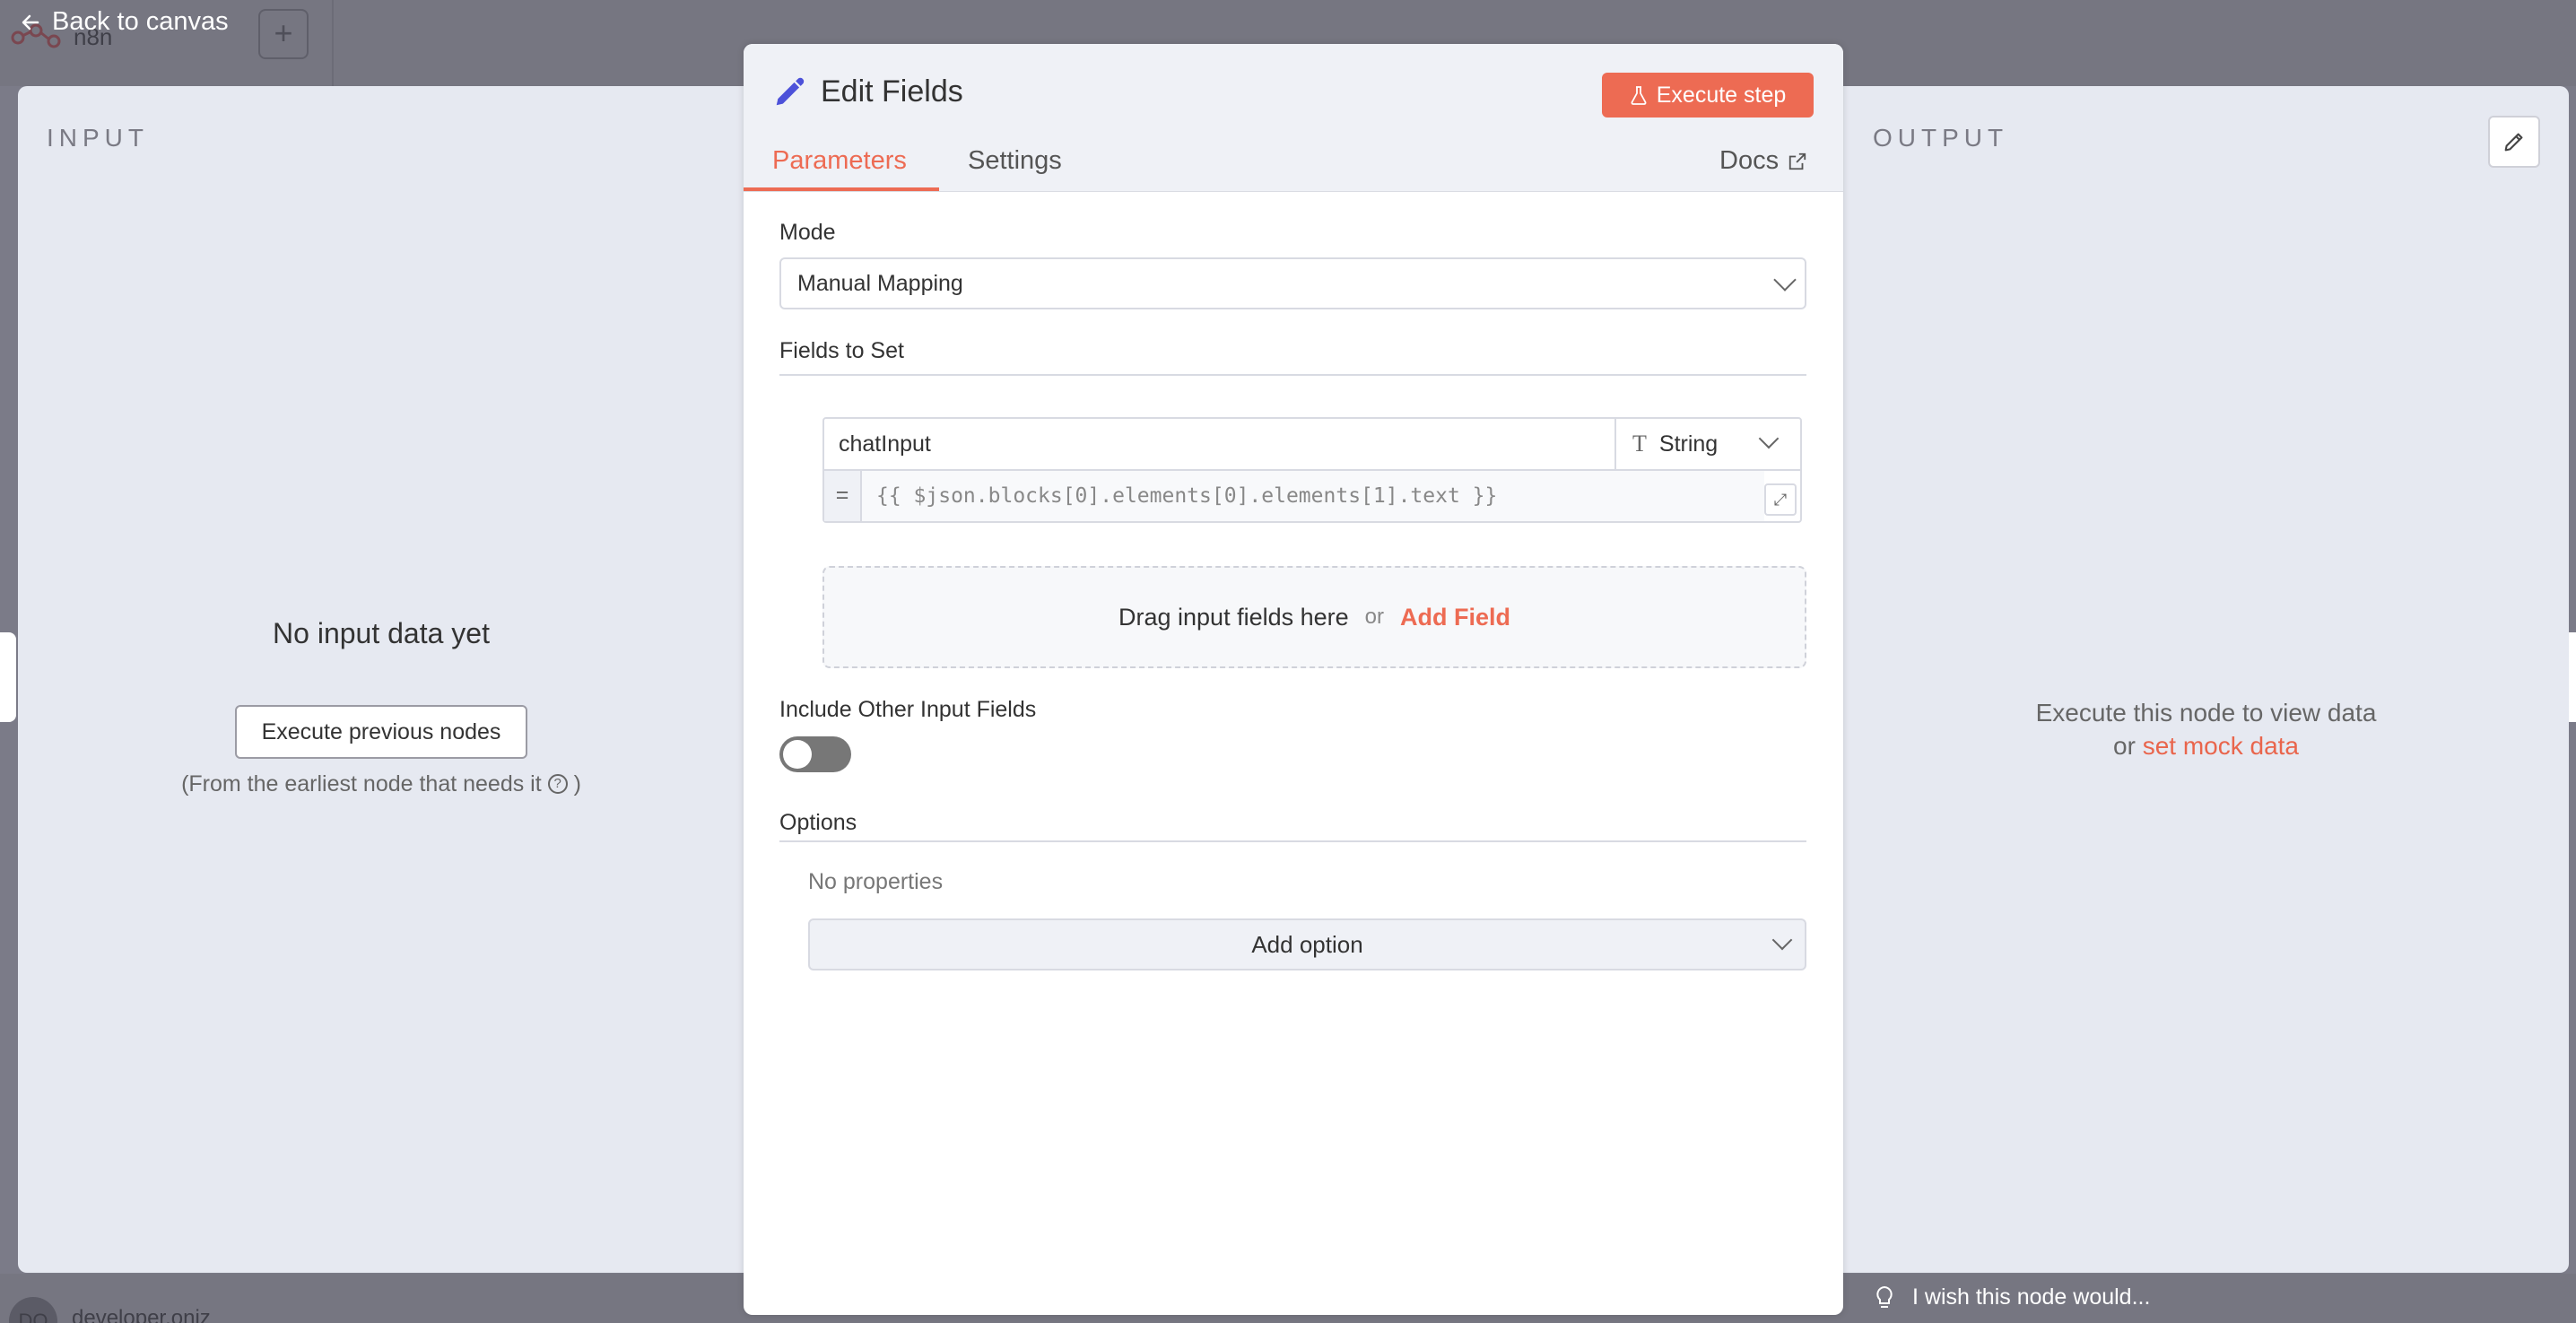 The image size is (2576, 1323). Describe the element at coordinates (841, 189) in the screenshot. I see `active-tab-indicator` at that location.